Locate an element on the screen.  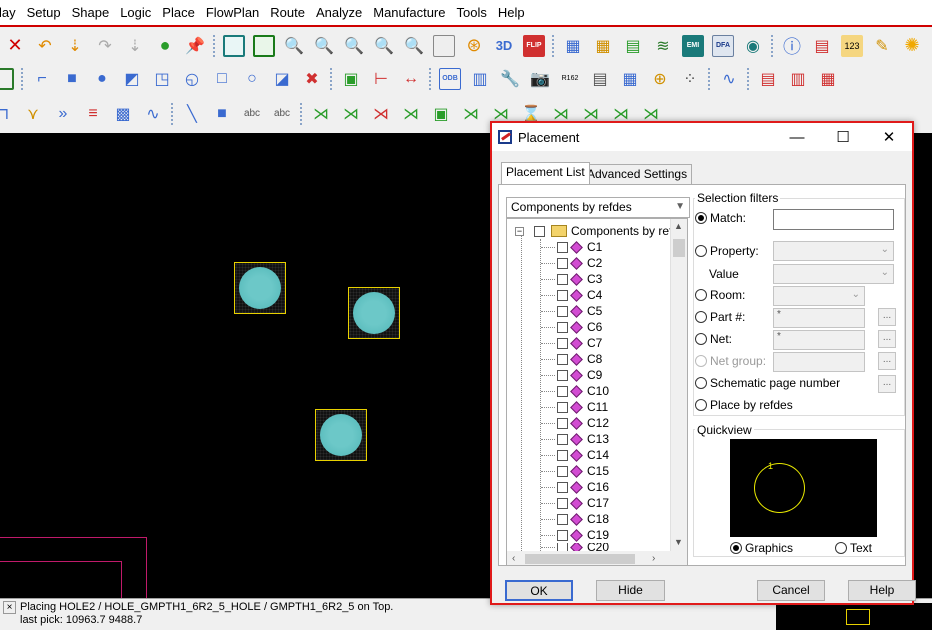
testpoint-icon: ⊕ is located at coordinates (660, 79).